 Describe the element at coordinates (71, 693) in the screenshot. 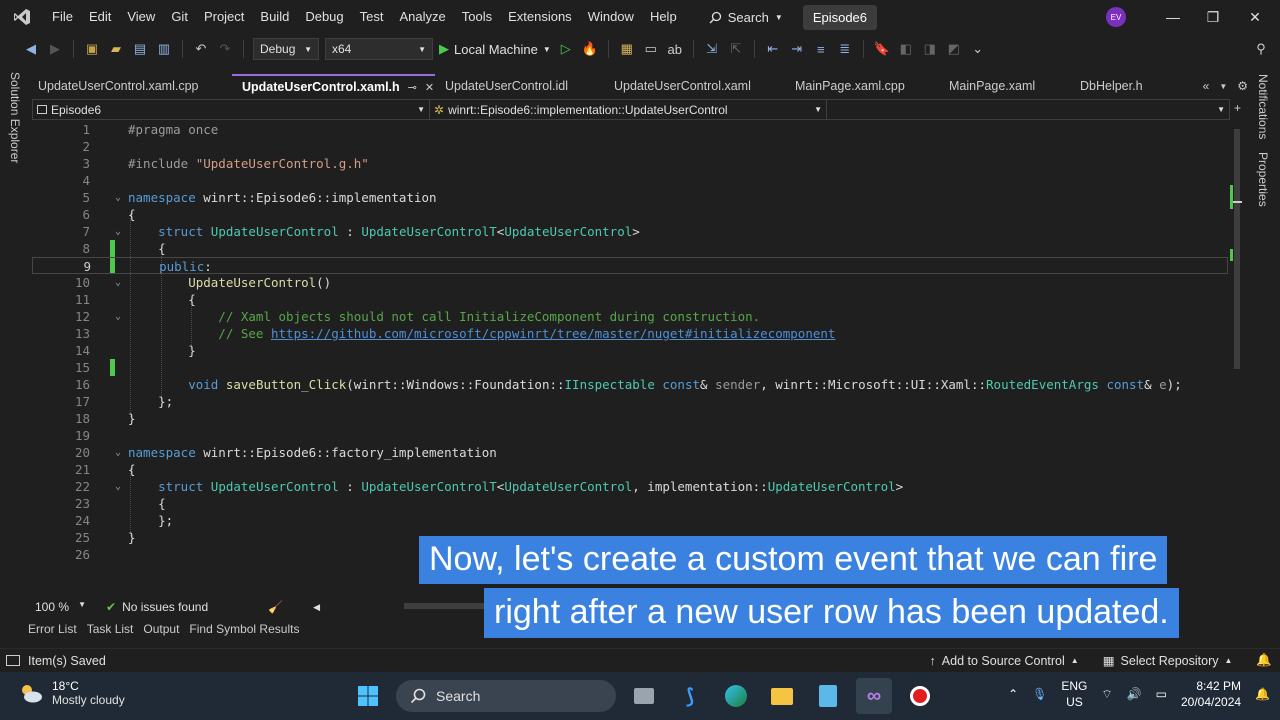

I see `weather-widget: 18°C Mostly cloudy` at that location.